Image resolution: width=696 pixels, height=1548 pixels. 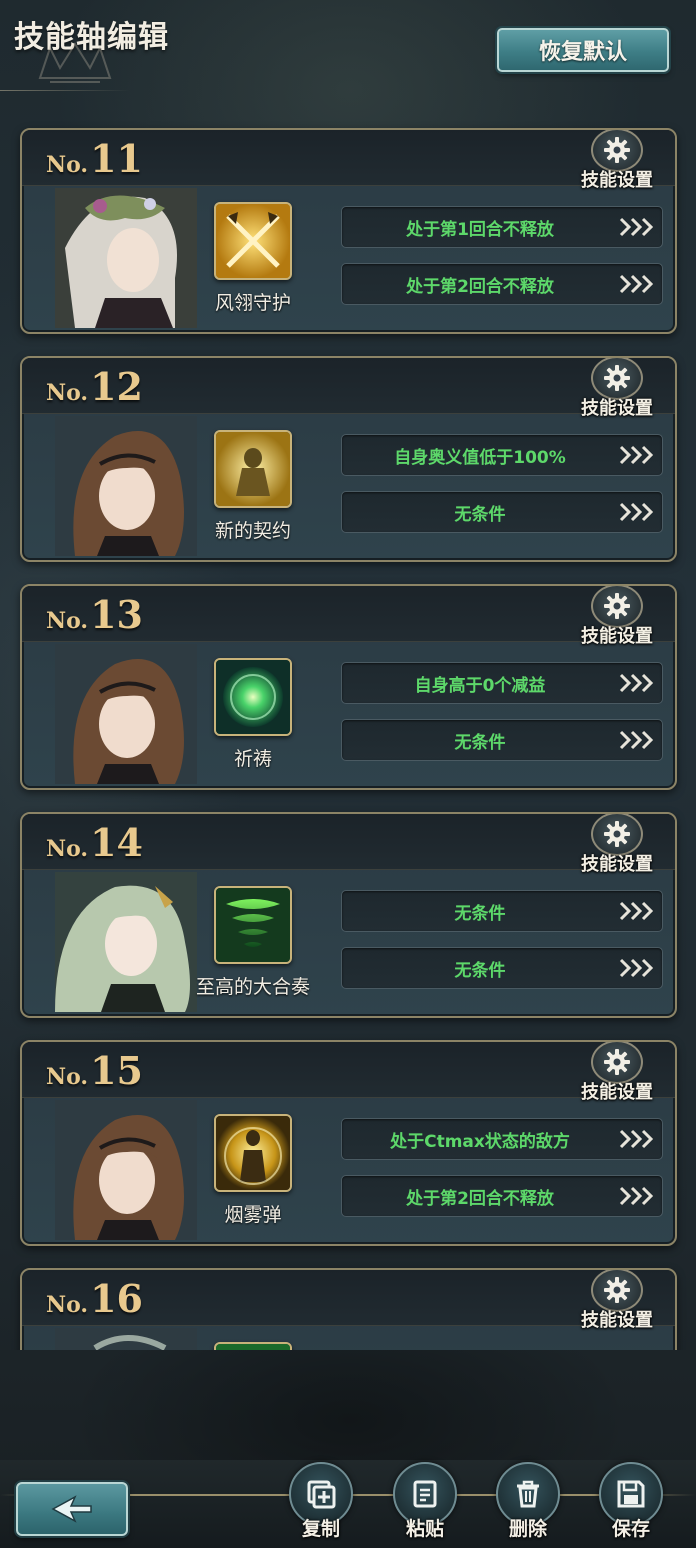 I want to click on card-number: No. 14, so click(x=94, y=842).